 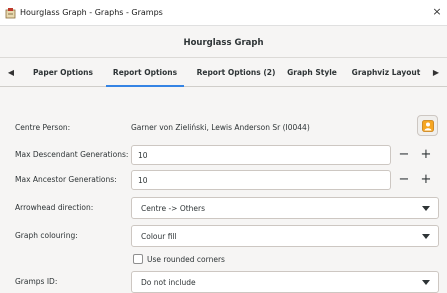 What do you see at coordinates (285, 236) in the screenshot?
I see `graph-colouring-dropdown: Colour fill` at bounding box center [285, 236].